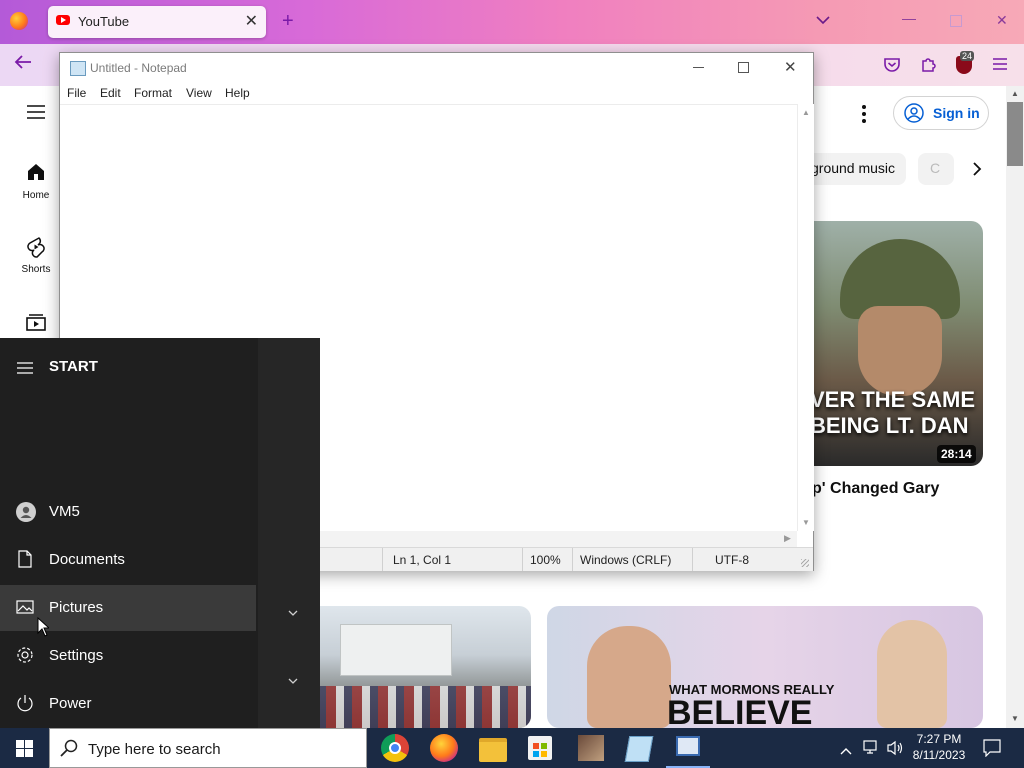 The image size is (1024, 768). Describe the element at coordinates (63, 20) in the screenshot. I see `youtube-favicon-icon` at that location.